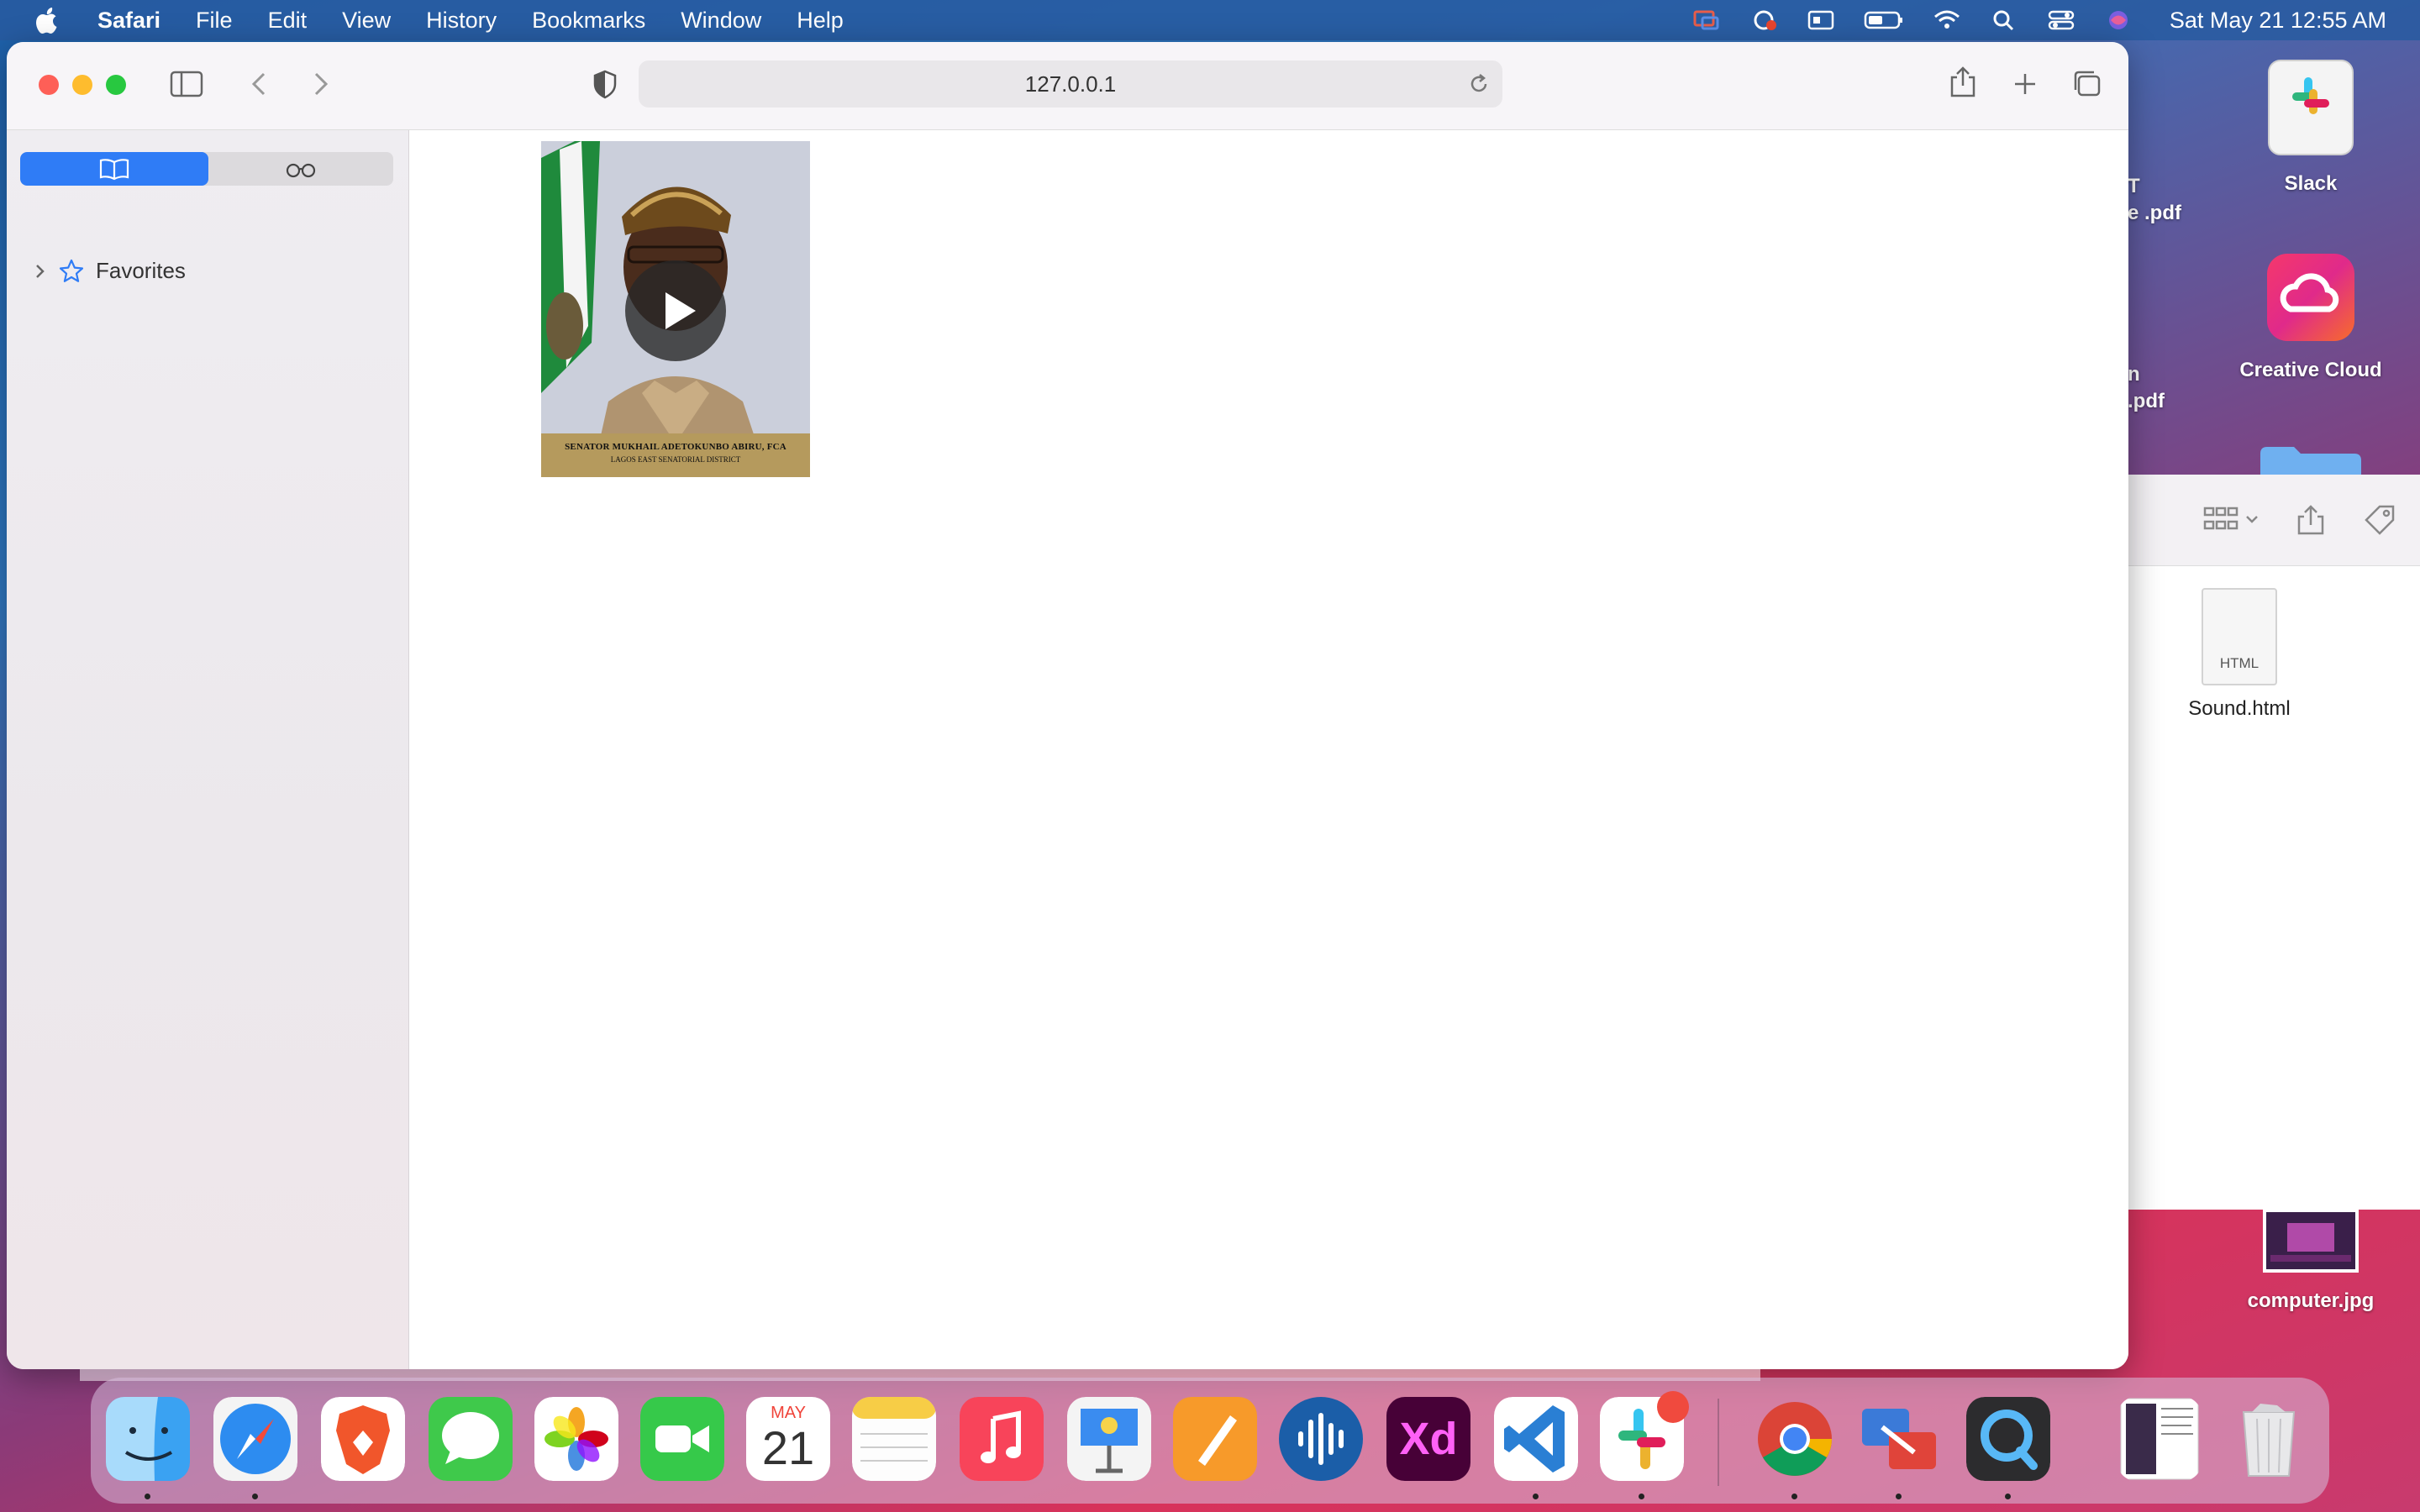  Describe the element at coordinates (1947, 20) in the screenshot. I see `wifi-icon` at that location.